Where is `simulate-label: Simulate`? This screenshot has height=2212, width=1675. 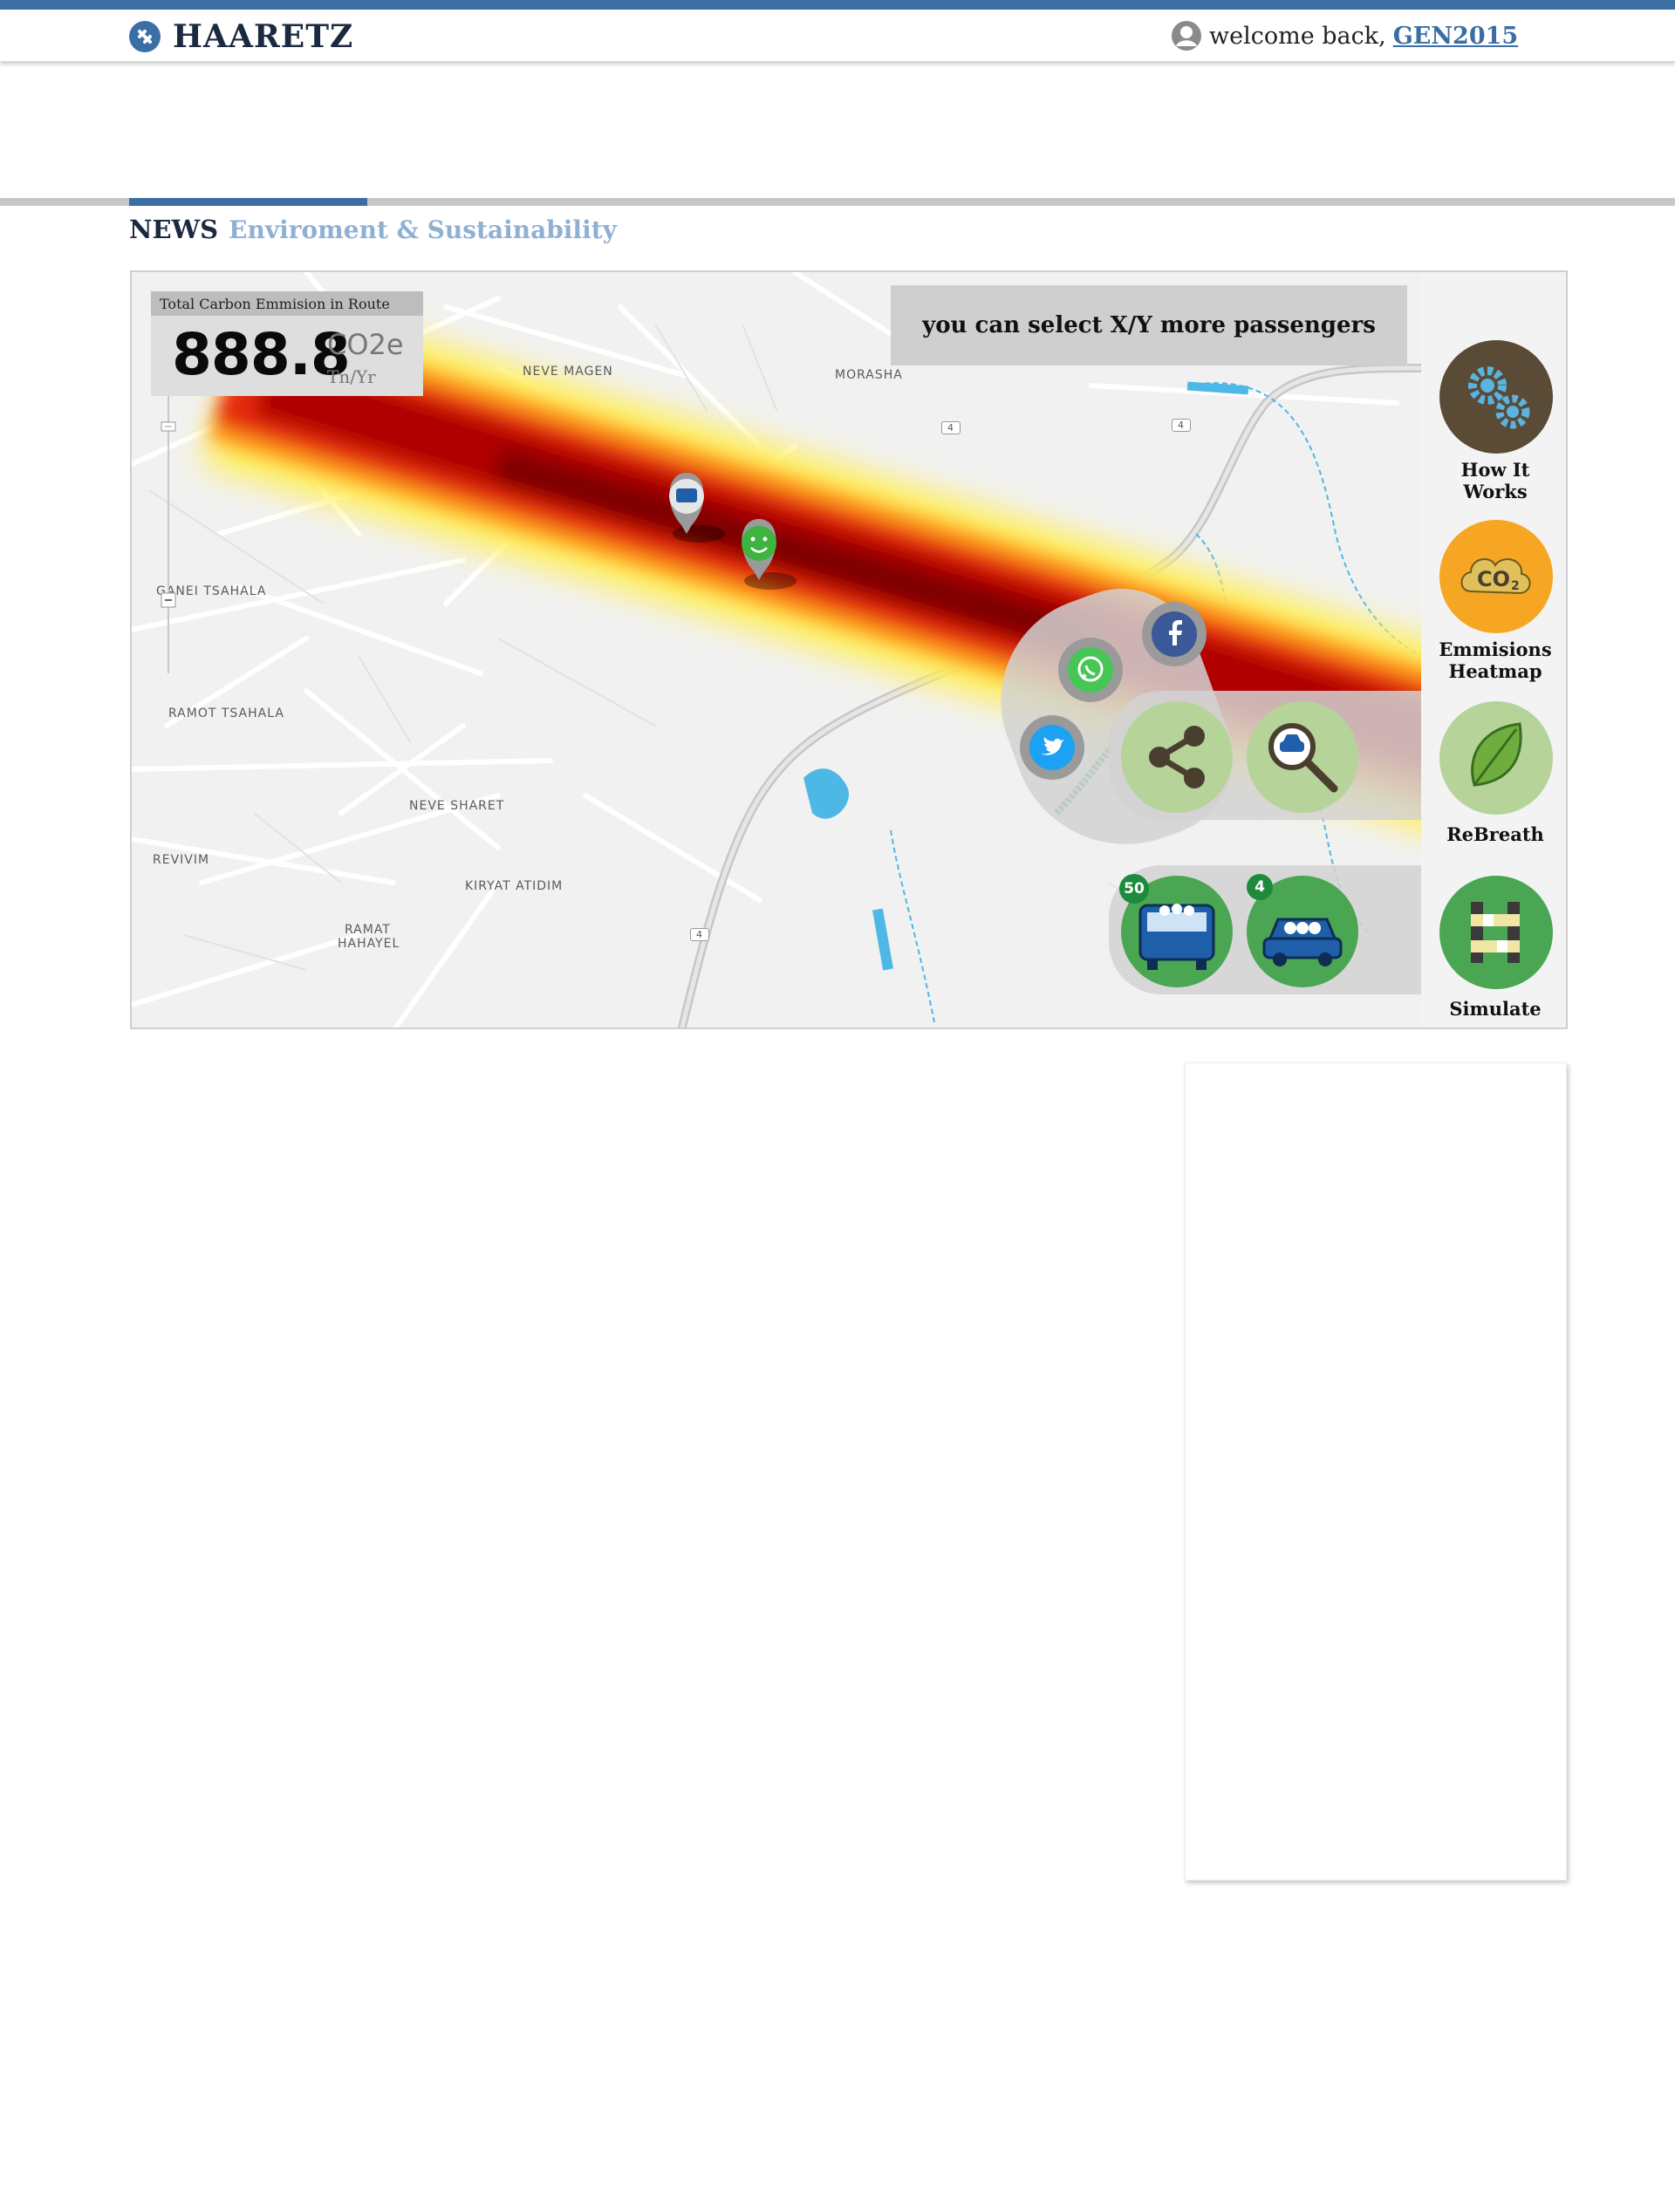 simulate-label: Simulate is located at coordinates (1495, 1009).